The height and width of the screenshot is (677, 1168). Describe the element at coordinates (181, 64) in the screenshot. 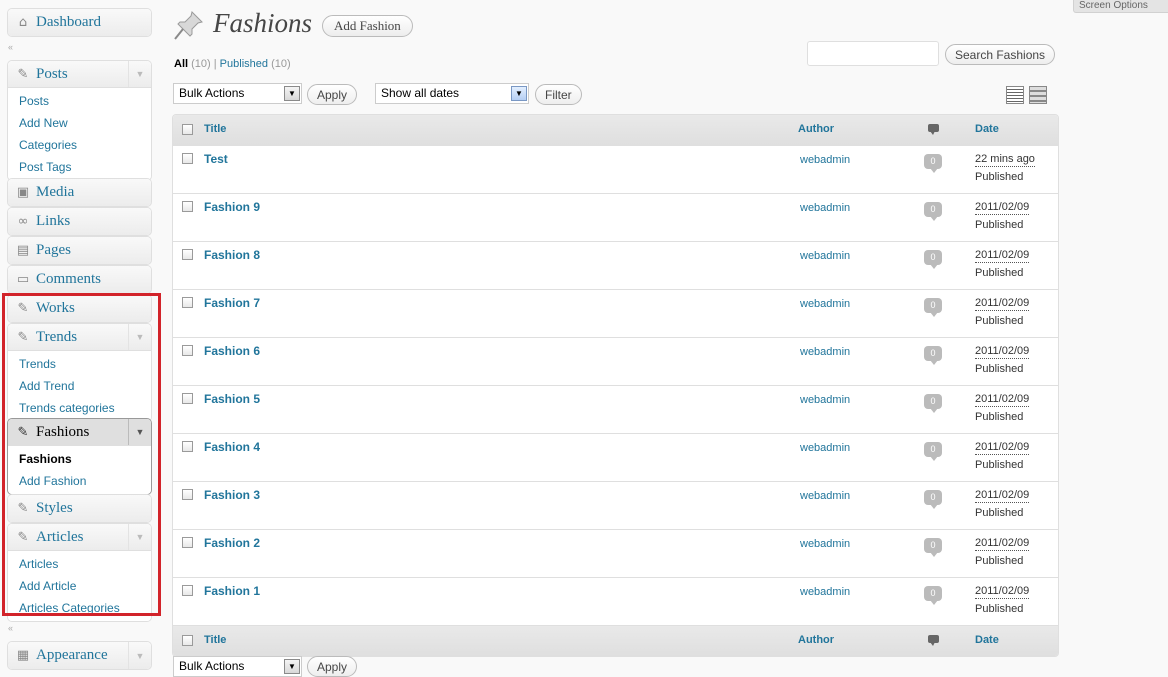

I see `filter-all-link: All` at that location.